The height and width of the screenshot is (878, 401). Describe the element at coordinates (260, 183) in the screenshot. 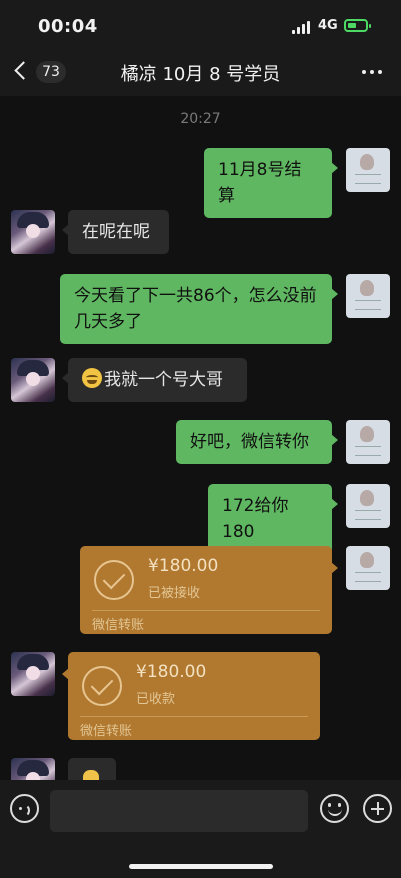

I see `message-text: 11月8号结算` at that location.